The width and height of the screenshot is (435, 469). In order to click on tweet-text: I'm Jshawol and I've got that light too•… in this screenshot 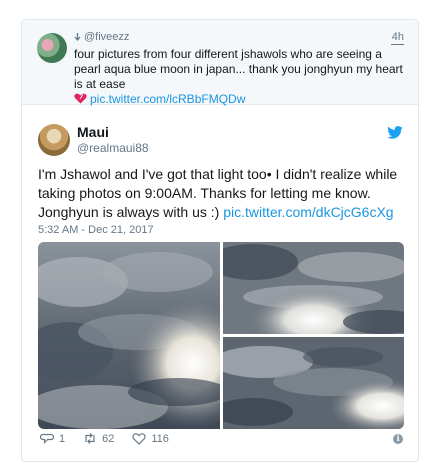, I will do `click(225, 193)`.